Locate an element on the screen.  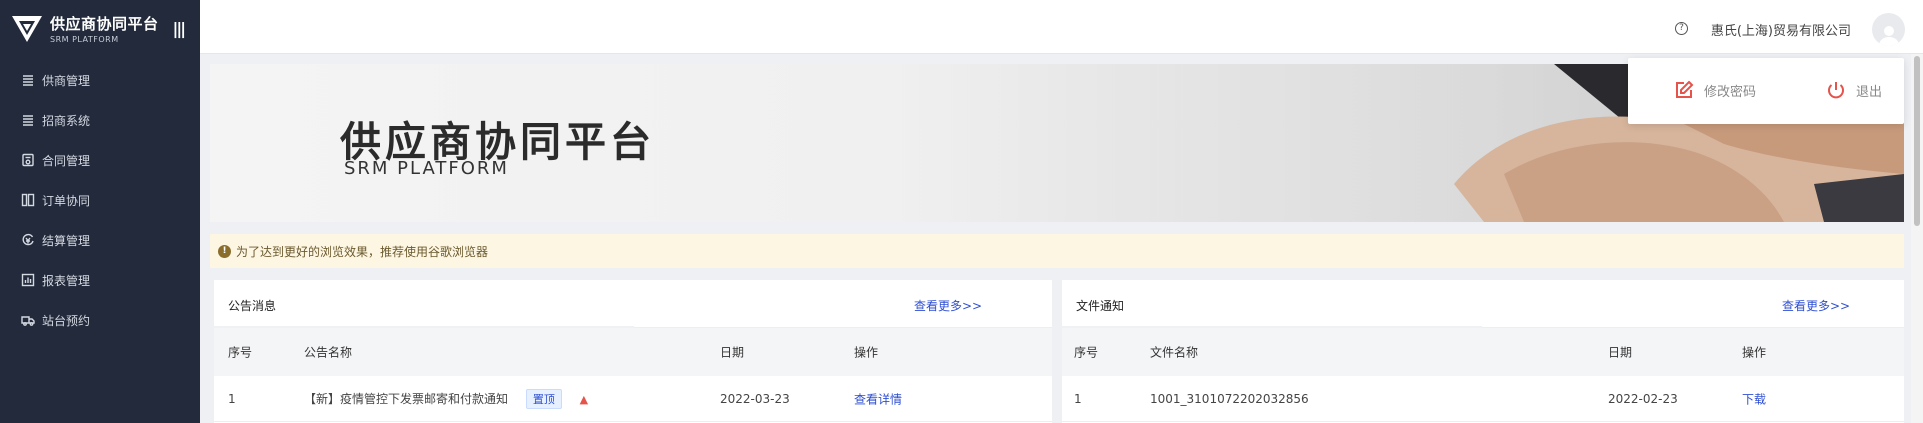
row-date: 2022-02-23 is located at coordinates (1643, 398).